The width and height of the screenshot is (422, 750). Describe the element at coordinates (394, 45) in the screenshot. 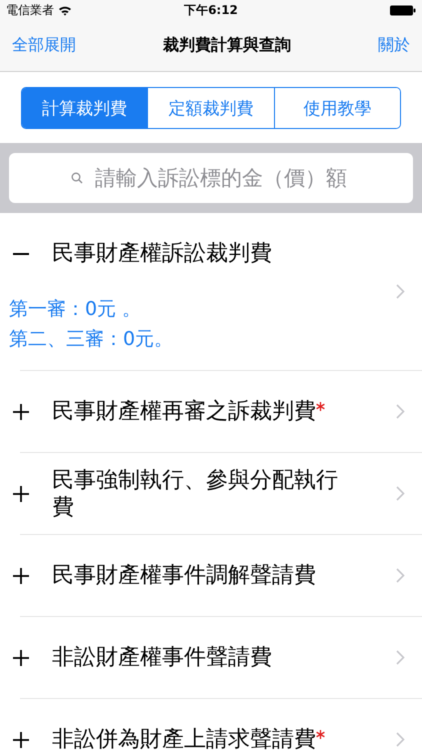

I see `about-button: 關於` at that location.